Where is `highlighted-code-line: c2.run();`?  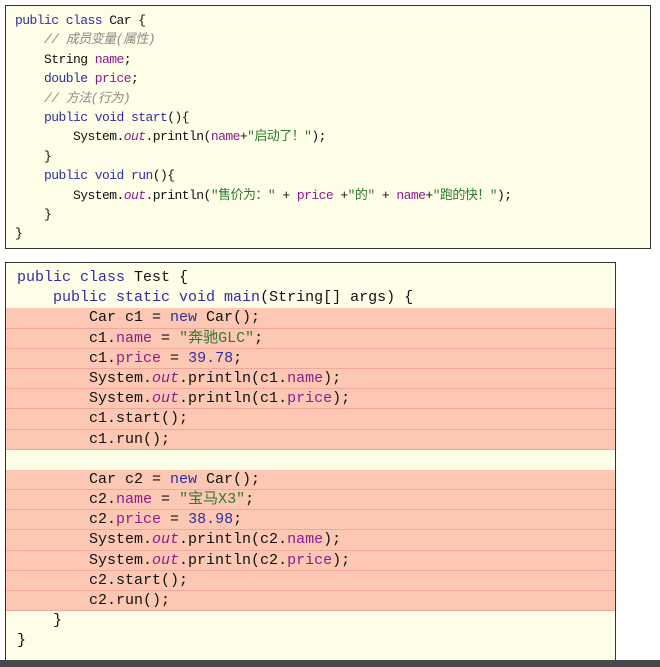 highlighted-code-line: c2.run(); is located at coordinates (310, 601).